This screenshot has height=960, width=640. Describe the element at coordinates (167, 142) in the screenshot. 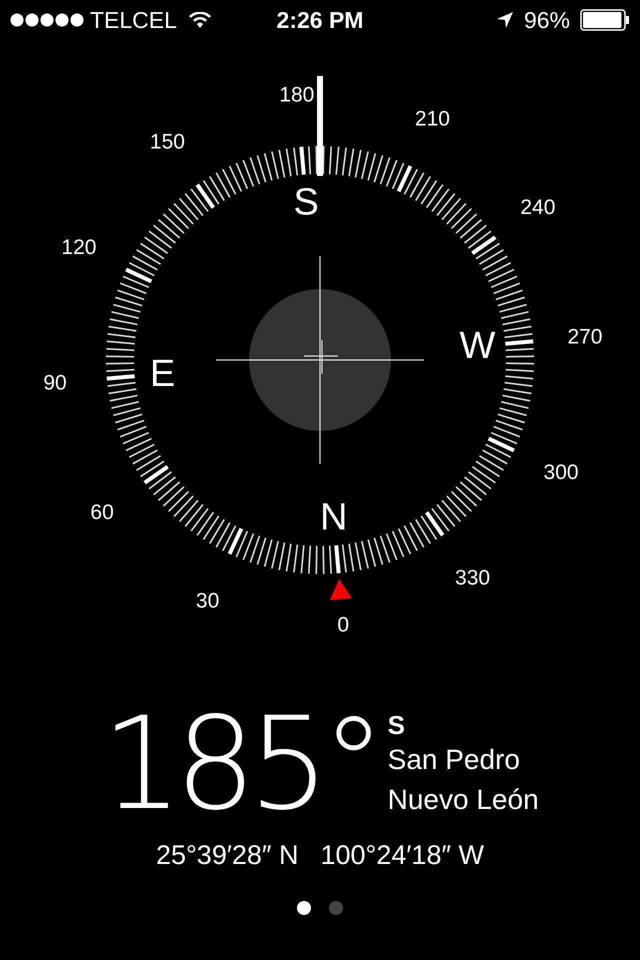

I see `degree-label: 150` at that location.